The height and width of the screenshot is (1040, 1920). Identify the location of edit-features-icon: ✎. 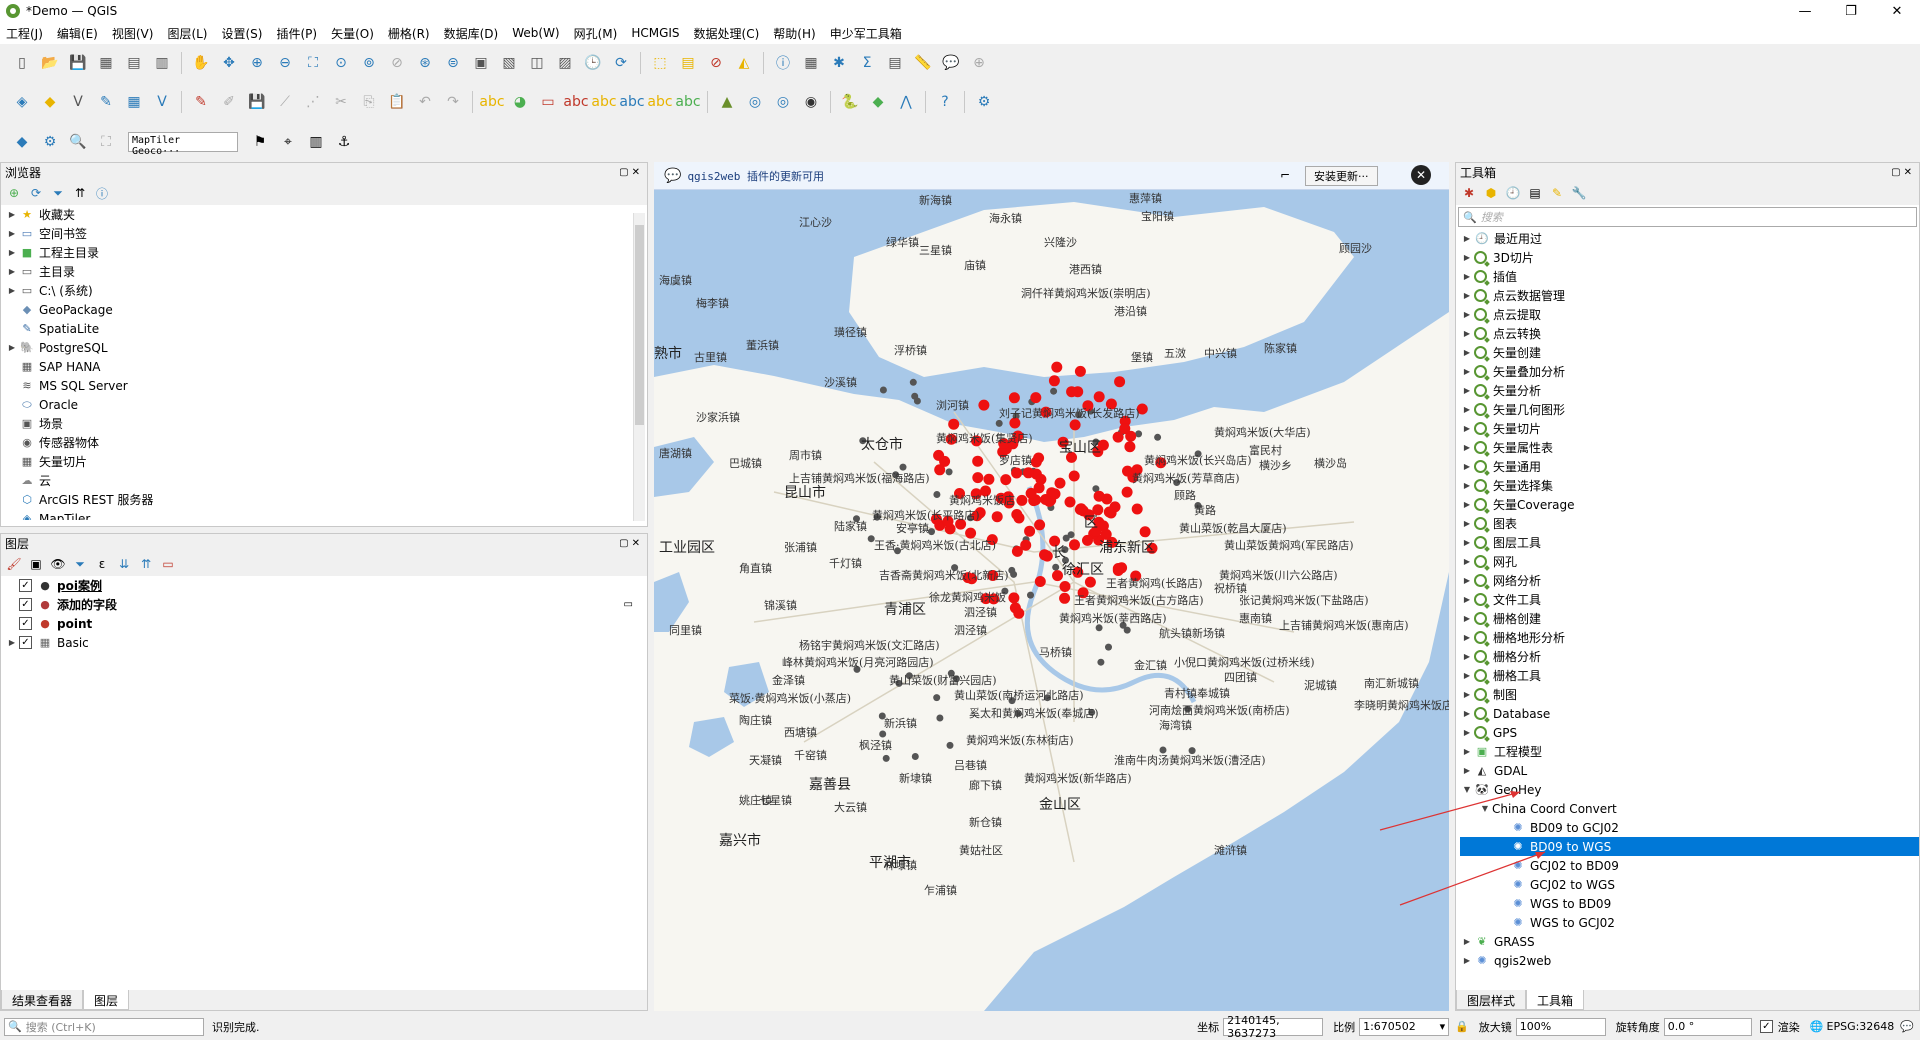
(1557, 193).